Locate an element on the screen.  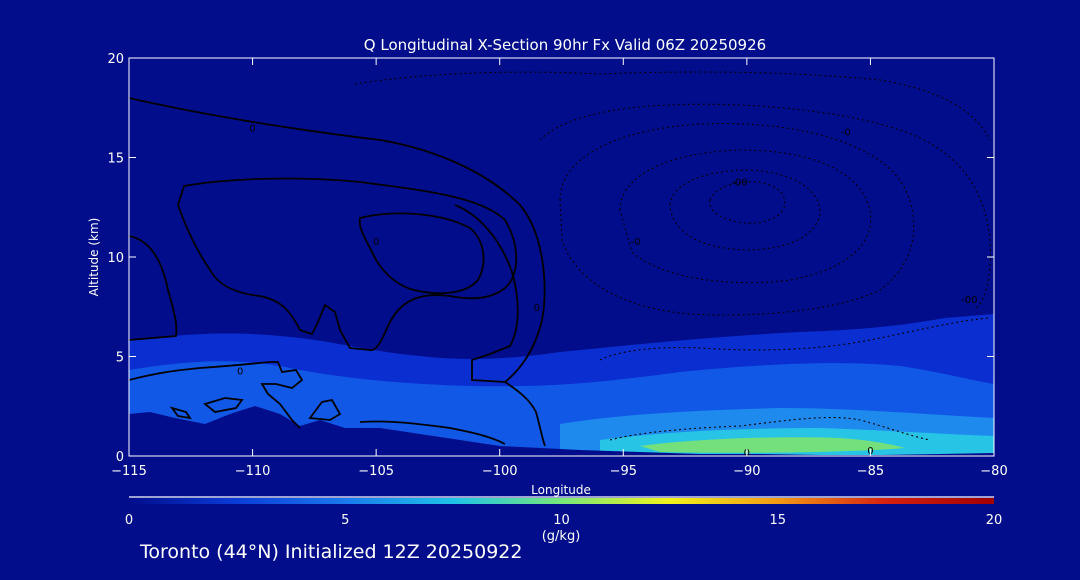
y-tick-label: 10 is located at coordinates (115, 258).